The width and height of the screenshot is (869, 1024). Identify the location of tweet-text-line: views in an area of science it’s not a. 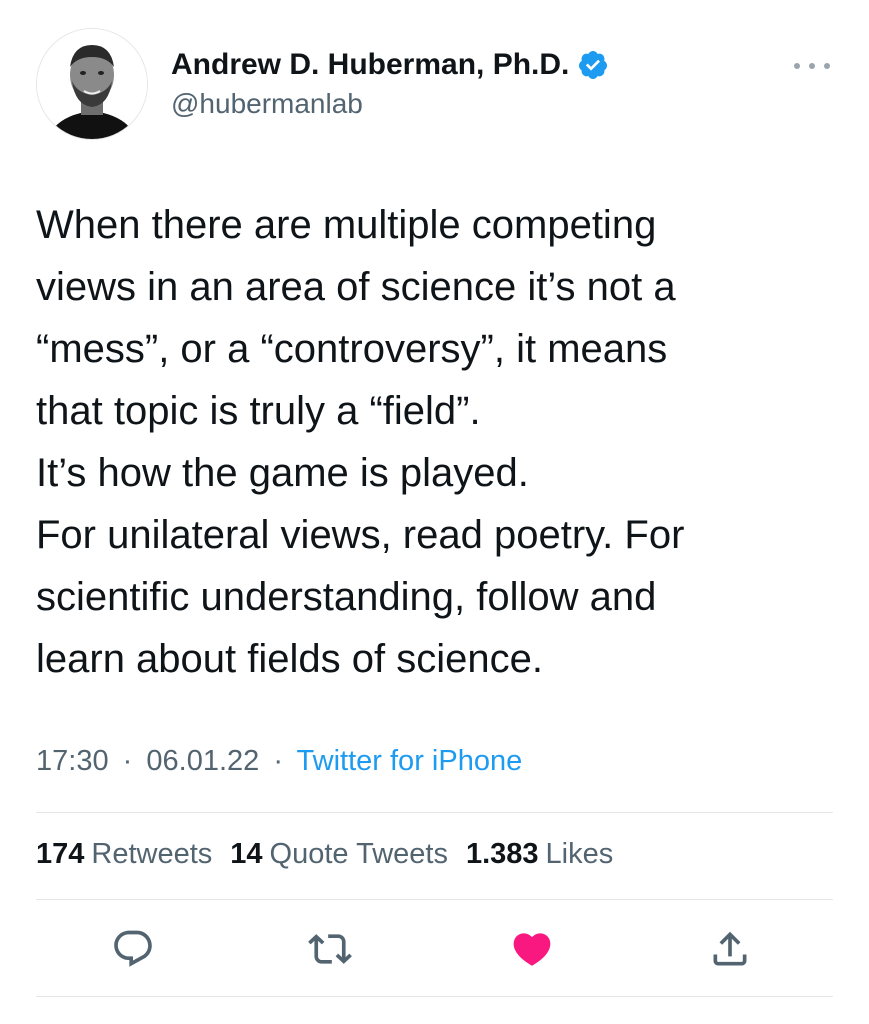
(356, 287).